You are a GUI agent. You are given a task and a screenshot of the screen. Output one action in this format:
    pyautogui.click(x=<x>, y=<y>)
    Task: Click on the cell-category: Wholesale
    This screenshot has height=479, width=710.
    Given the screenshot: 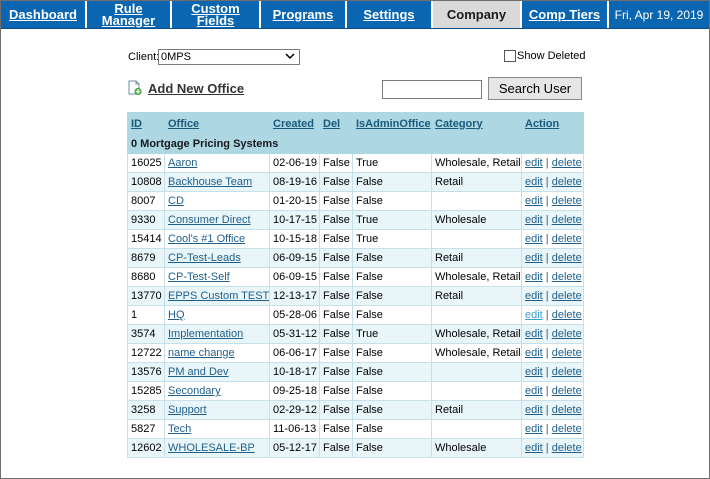 What is the action you would take?
    pyautogui.click(x=476, y=448)
    